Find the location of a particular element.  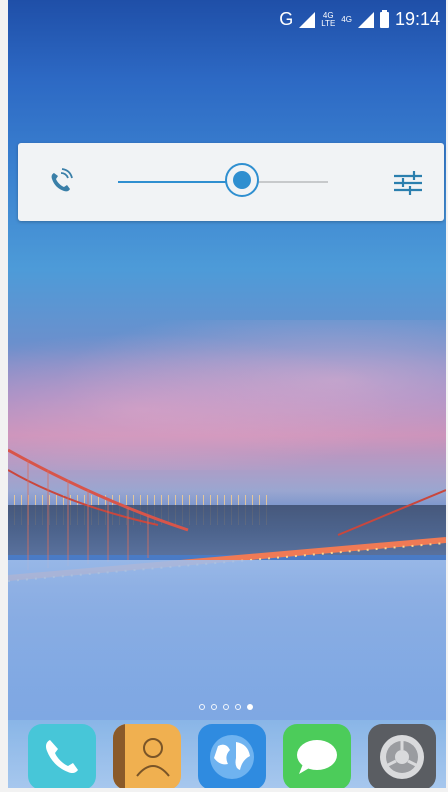

volume-slider-thumb is located at coordinates (241, 180).